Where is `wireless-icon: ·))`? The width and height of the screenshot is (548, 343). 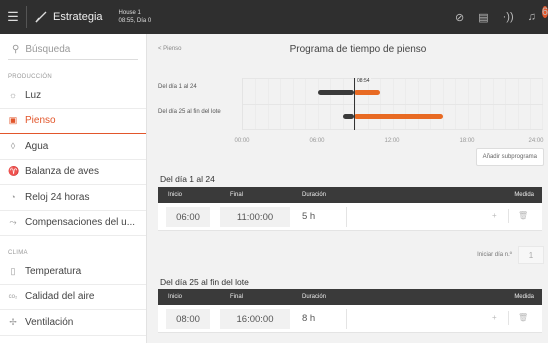 wireless-icon: ·)) is located at coordinates (508, 17).